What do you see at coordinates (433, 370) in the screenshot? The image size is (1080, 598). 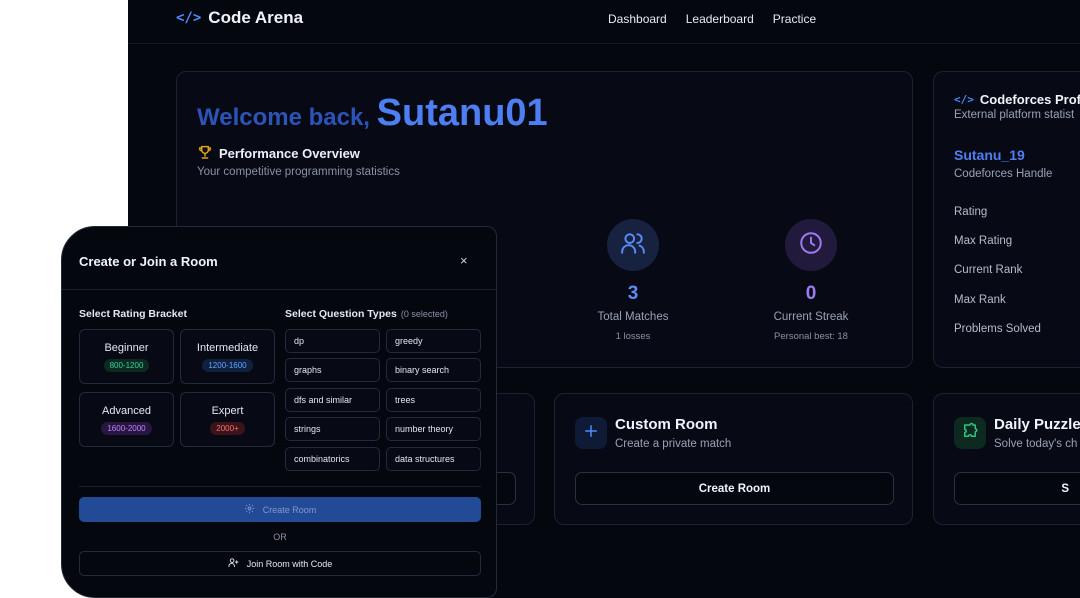 I see `qtype-binary-search: binary search` at bounding box center [433, 370].